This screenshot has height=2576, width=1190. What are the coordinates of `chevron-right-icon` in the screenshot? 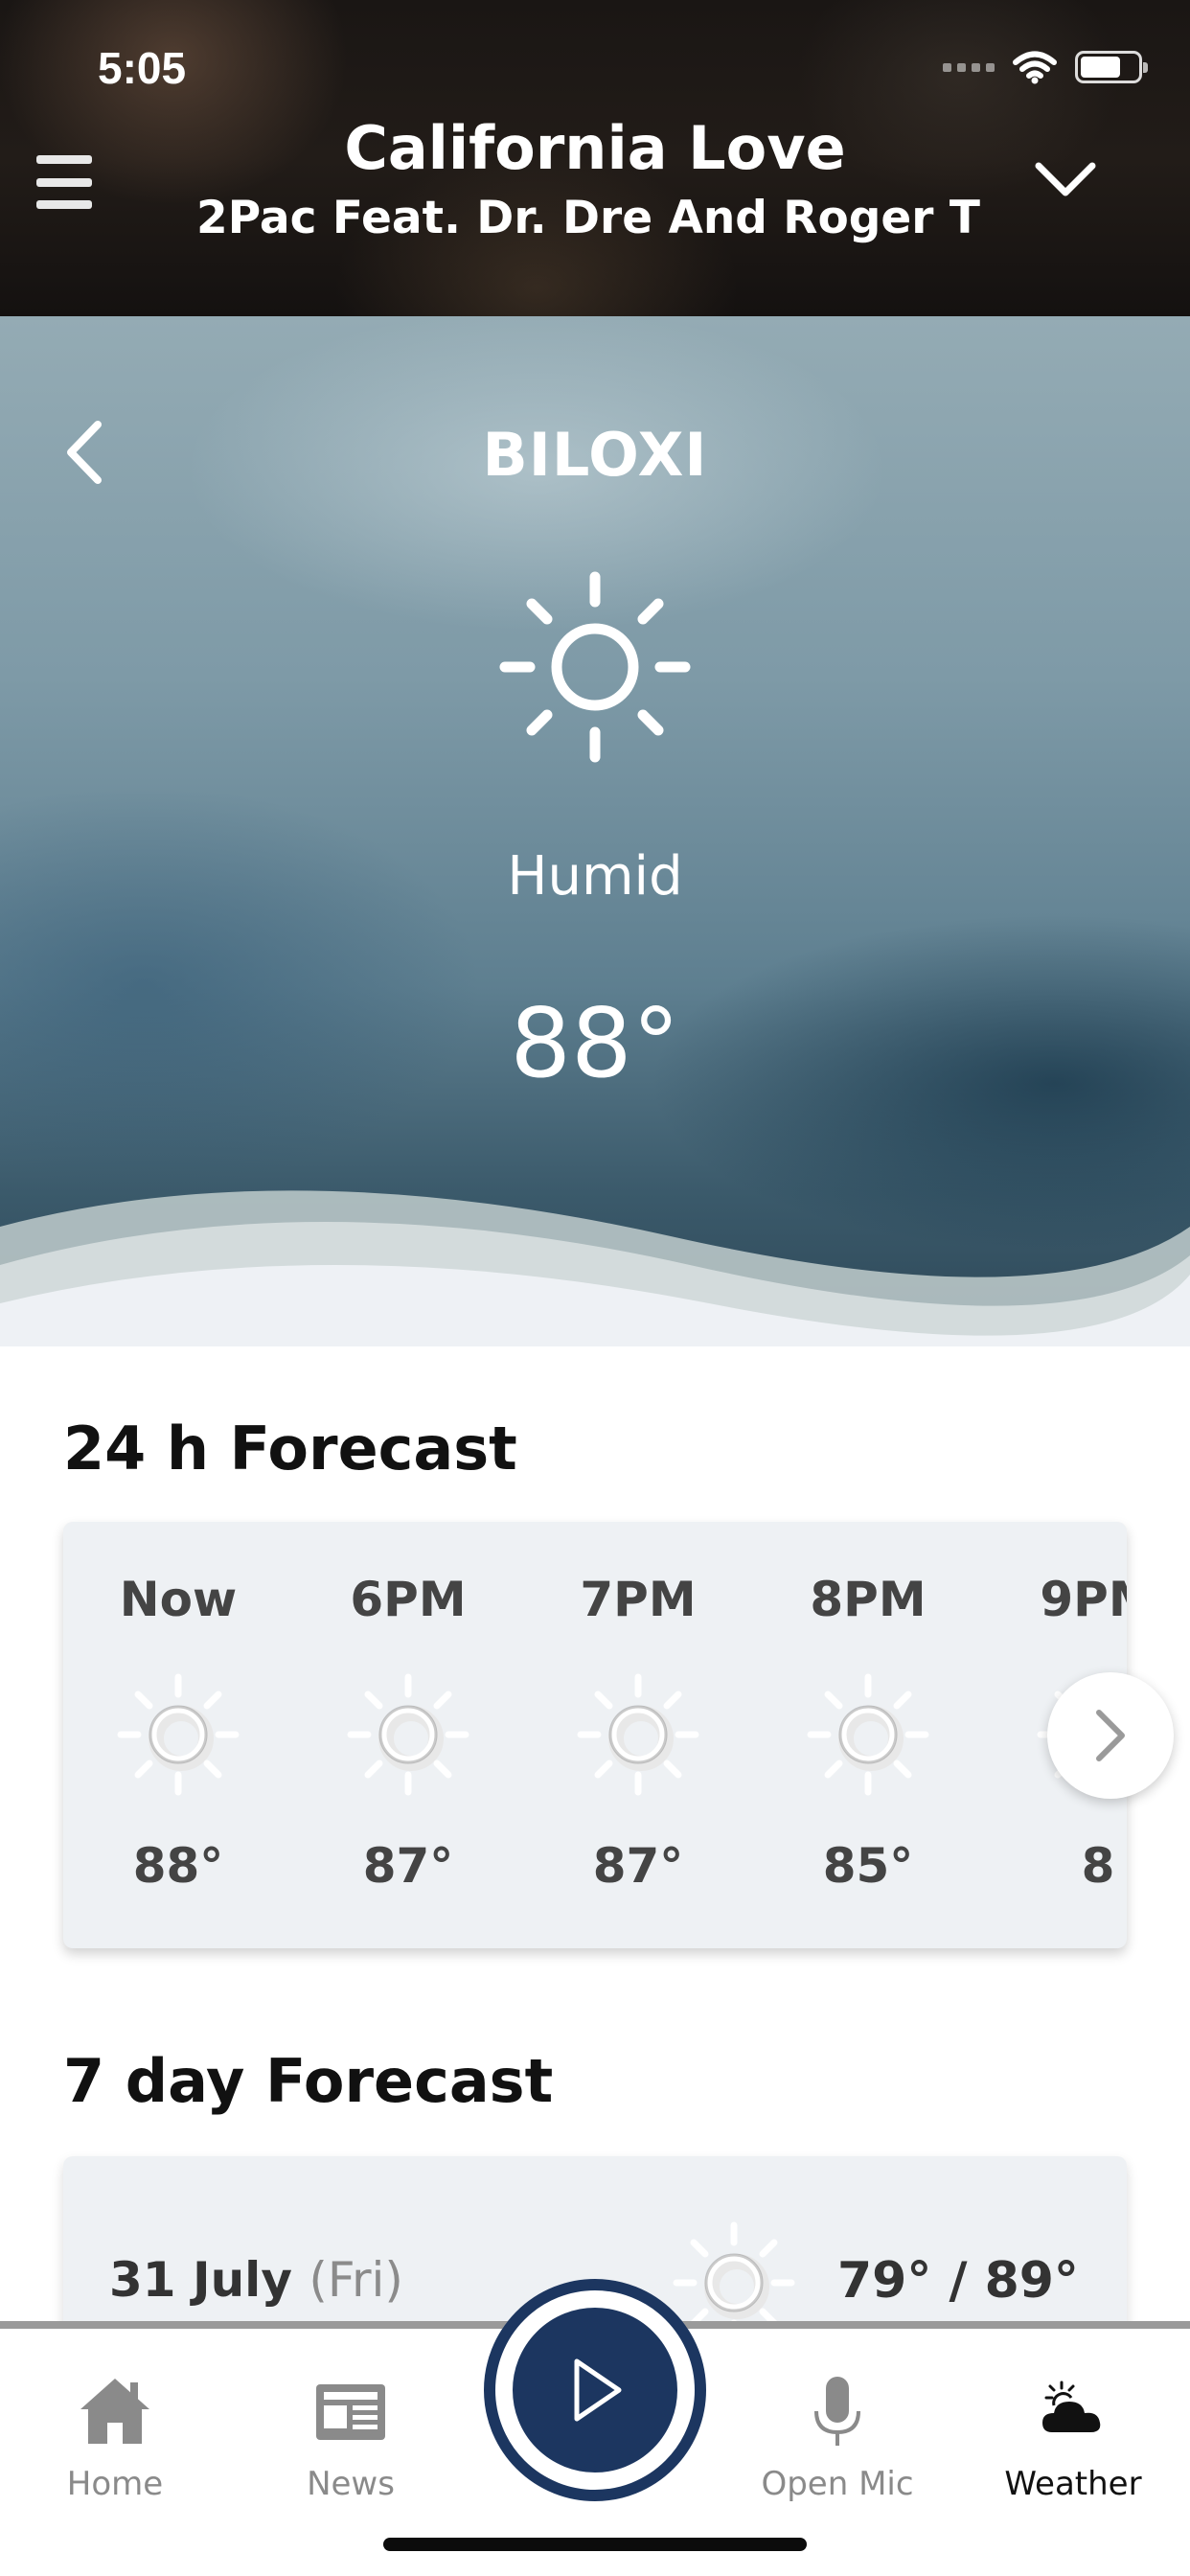 It's located at (1110, 1736).